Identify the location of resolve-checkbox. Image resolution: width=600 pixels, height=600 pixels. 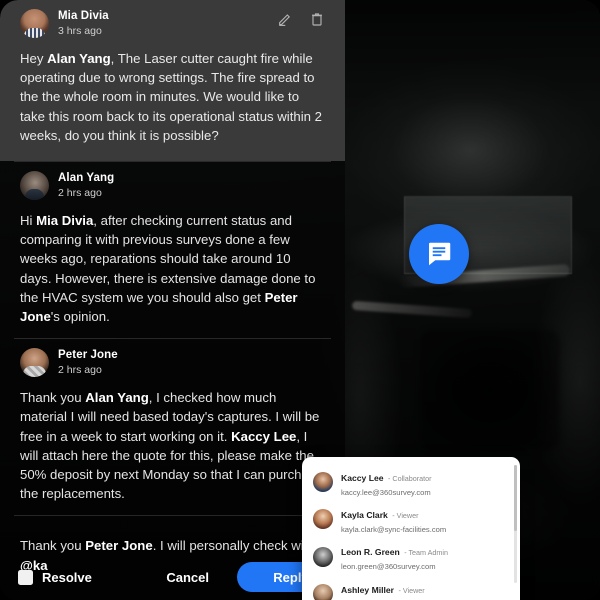
(25, 577).